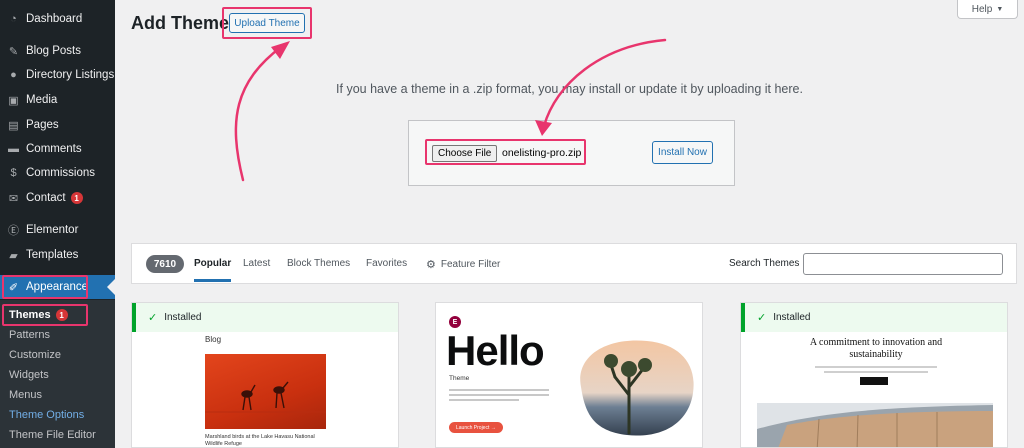 The height and width of the screenshot is (448, 1024). Describe the element at coordinates (46, 198) in the screenshot. I see `sidebar-item-label: Contact` at that location.